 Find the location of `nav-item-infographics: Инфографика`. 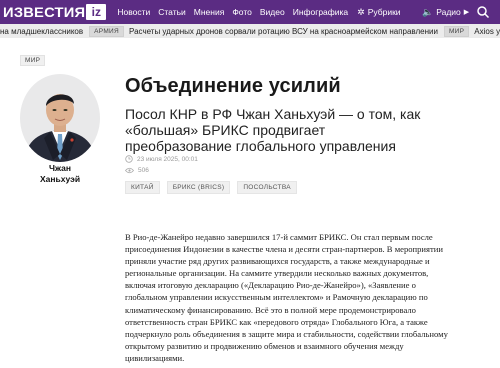

nav-item-infographics: Инфографика is located at coordinates (320, 12).